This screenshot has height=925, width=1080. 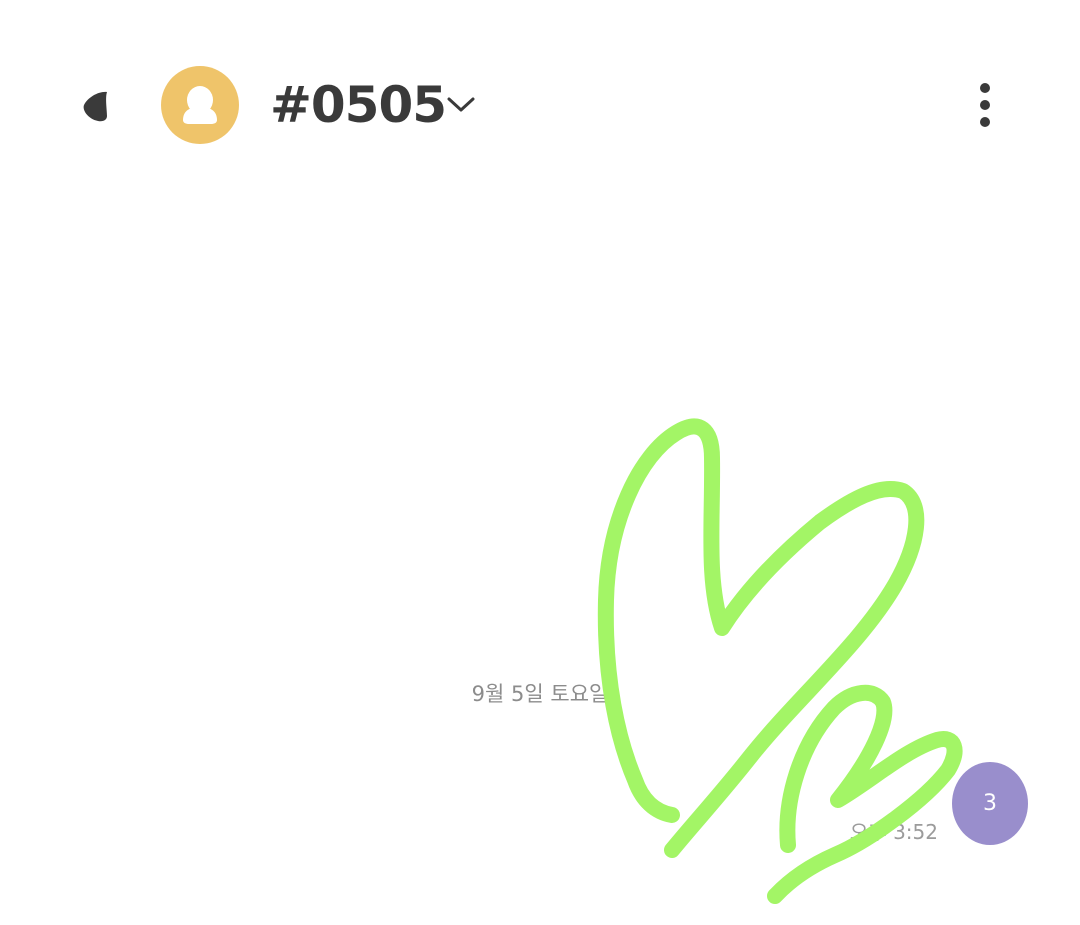 I want to click on message-timestamp: 오후 3:52, so click(x=893, y=832).